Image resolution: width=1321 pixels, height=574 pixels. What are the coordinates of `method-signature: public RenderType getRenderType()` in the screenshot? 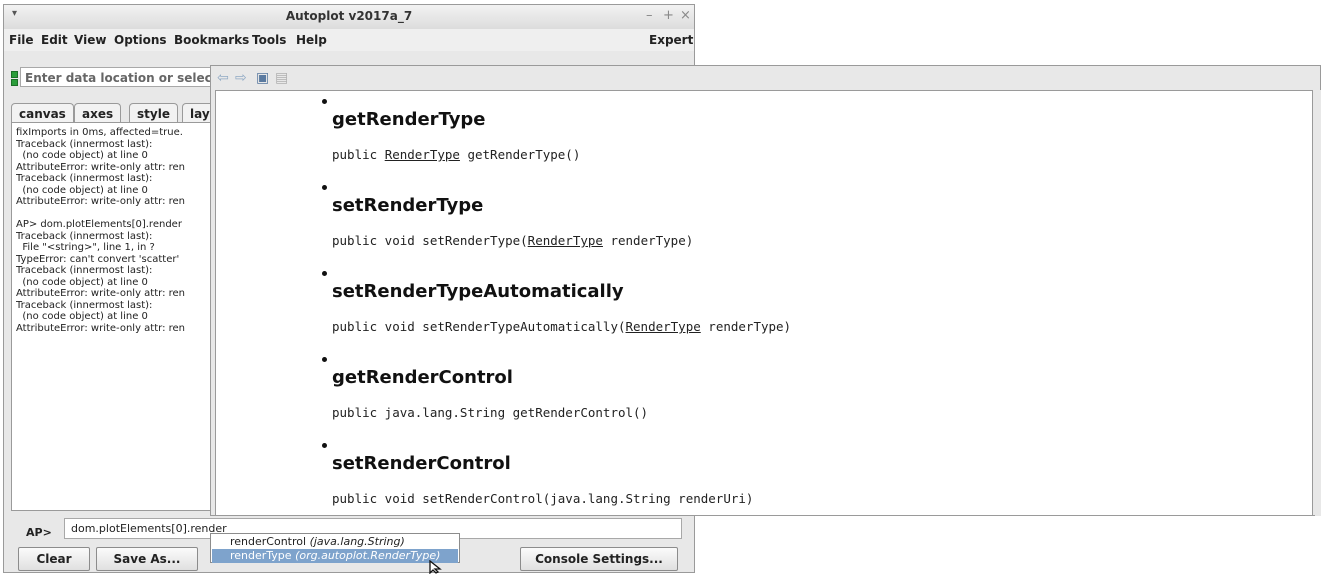 It's located at (456, 154).